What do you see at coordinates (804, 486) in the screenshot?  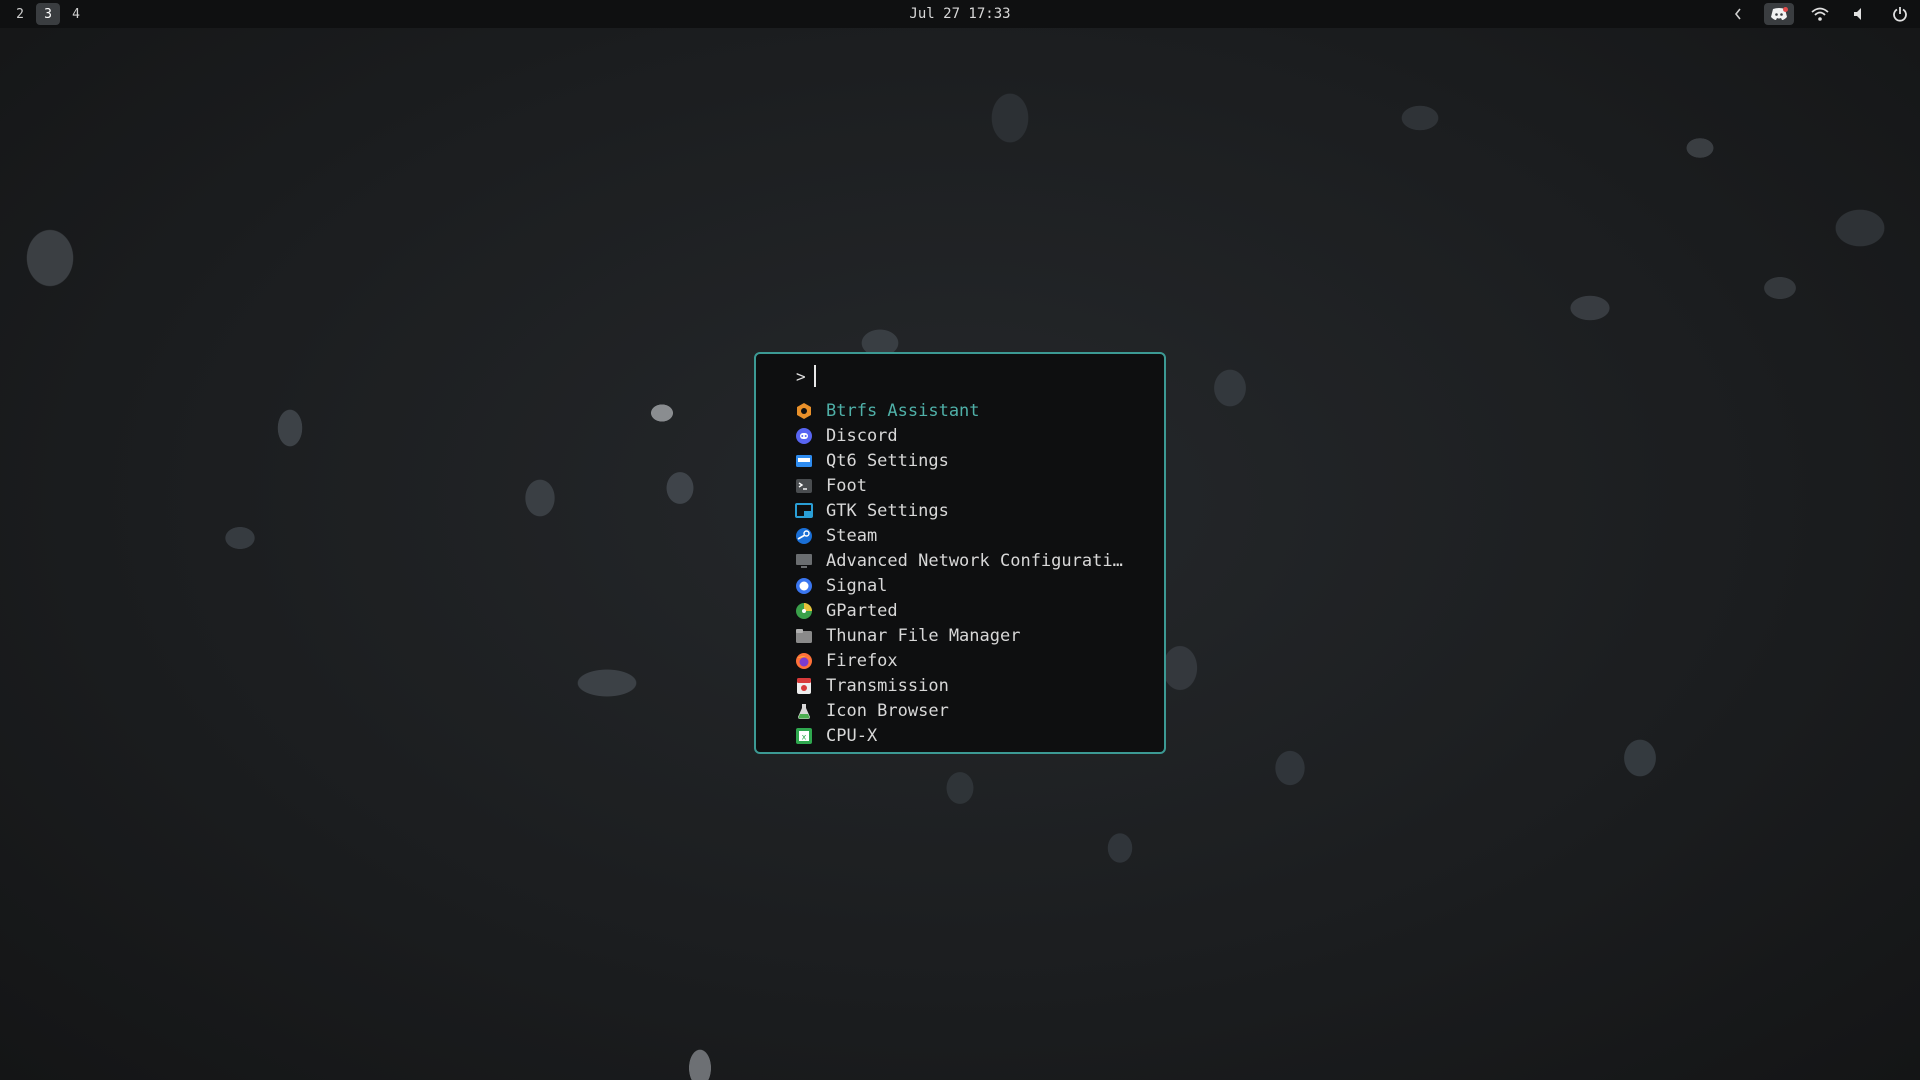 I see `foot-terminal-icon` at bounding box center [804, 486].